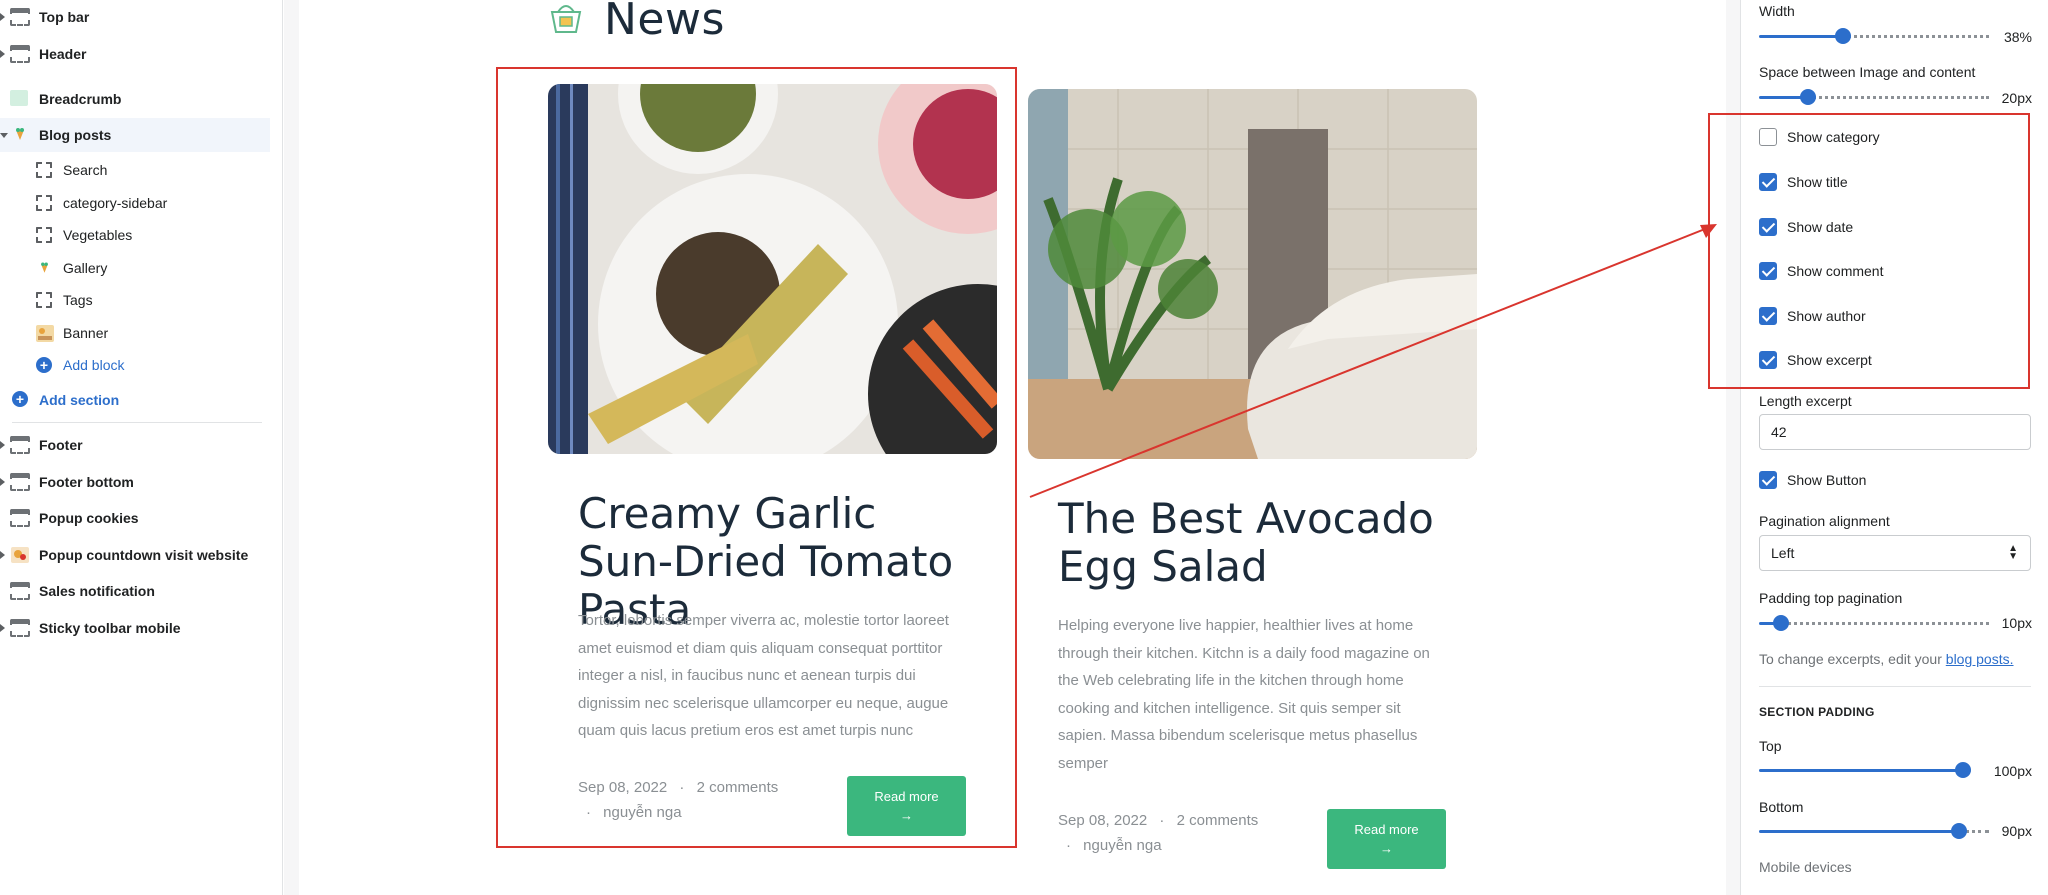 This screenshot has width=2048, height=895. Describe the element at coordinates (94, 365) in the screenshot. I see `add-block-label: Add block` at that location.